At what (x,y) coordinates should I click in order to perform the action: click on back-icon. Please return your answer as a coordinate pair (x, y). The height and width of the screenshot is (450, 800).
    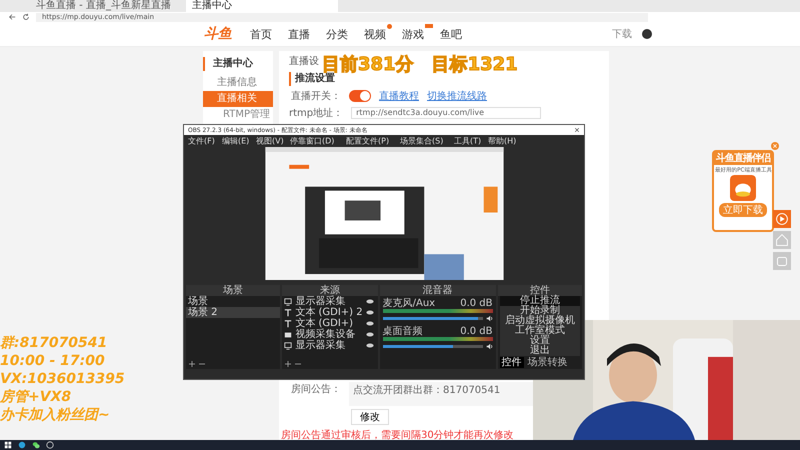
    Looking at the image, I should click on (12, 17).